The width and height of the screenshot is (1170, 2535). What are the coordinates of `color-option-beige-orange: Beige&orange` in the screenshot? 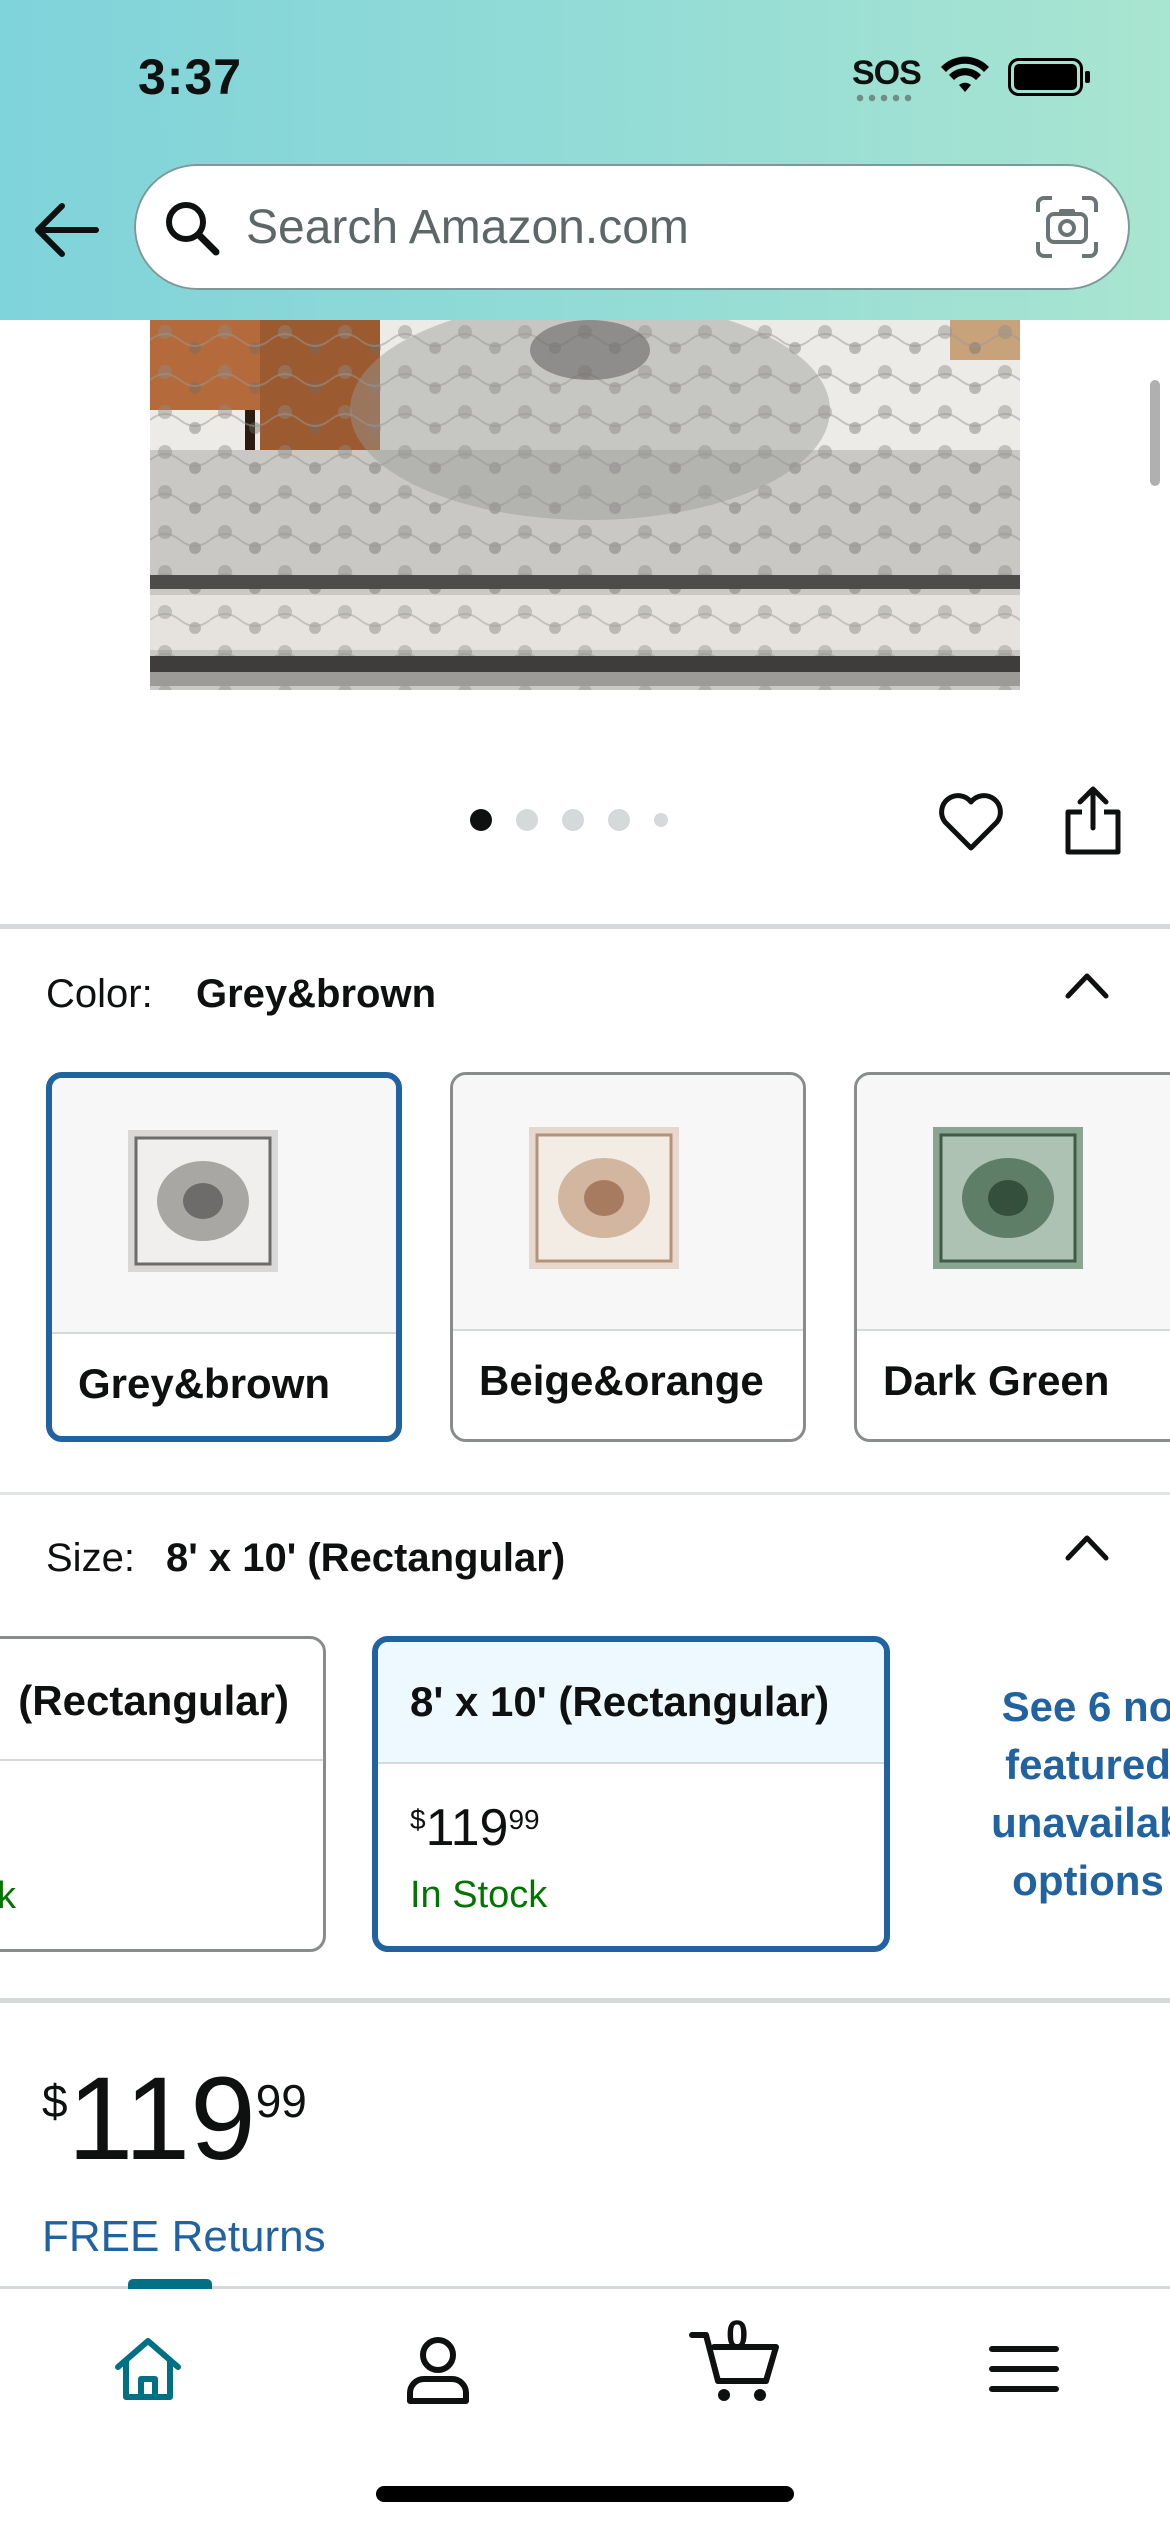 It's located at (628, 1257).